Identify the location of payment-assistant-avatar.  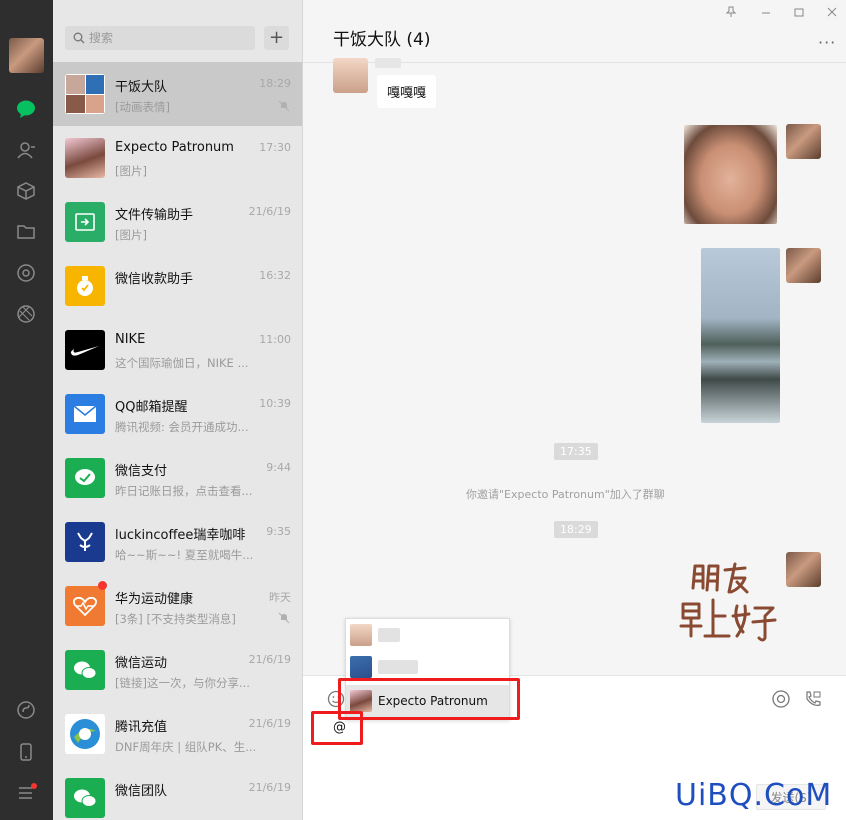
(85, 286).